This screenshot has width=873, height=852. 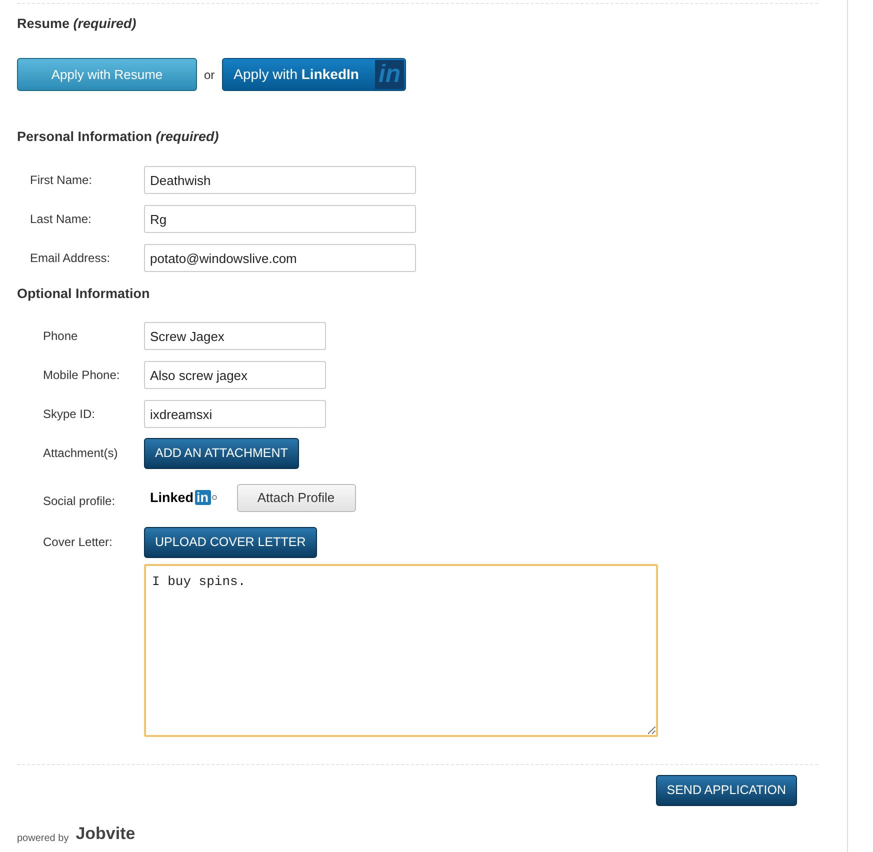 What do you see at coordinates (118, 137) in the screenshot?
I see `section-heading: Personal Information (required)` at bounding box center [118, 137].